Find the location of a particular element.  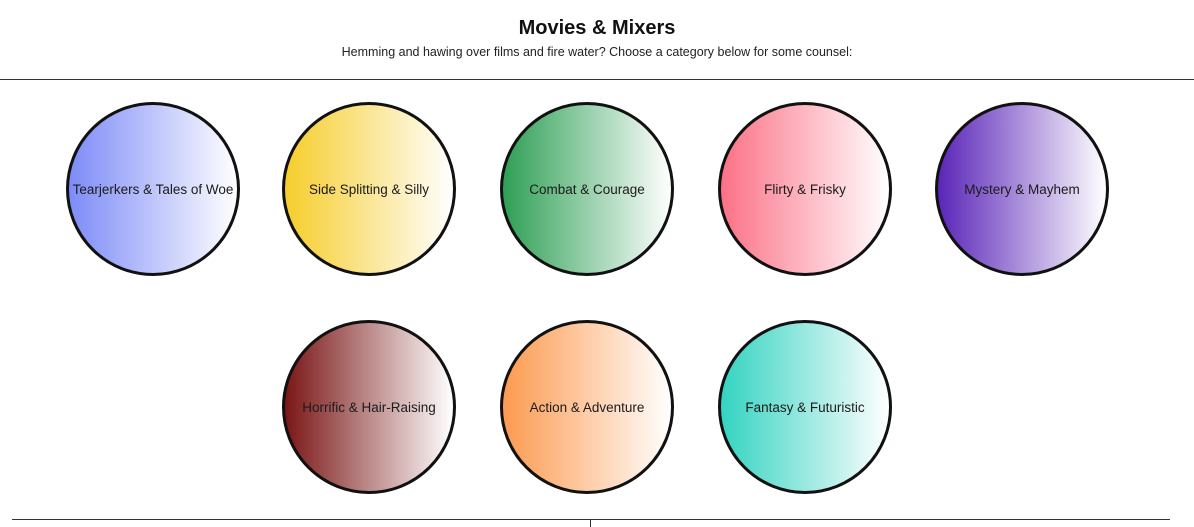

category-mystery-button: Mystery & Mayhem is located at coordinates (1022, 189).